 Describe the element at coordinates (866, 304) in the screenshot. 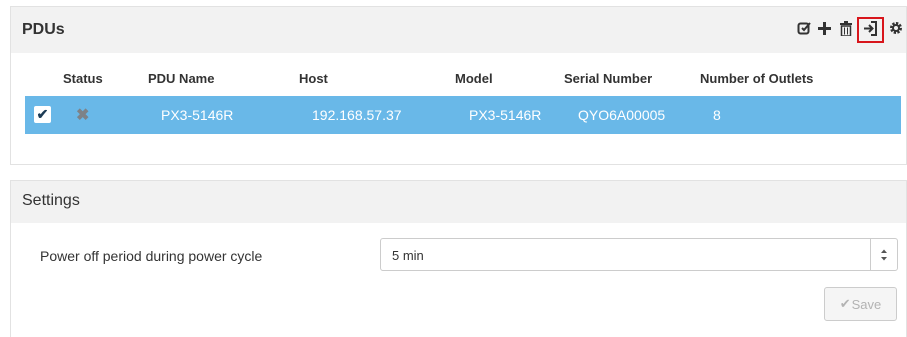

I see `save-label: Save` at that location.